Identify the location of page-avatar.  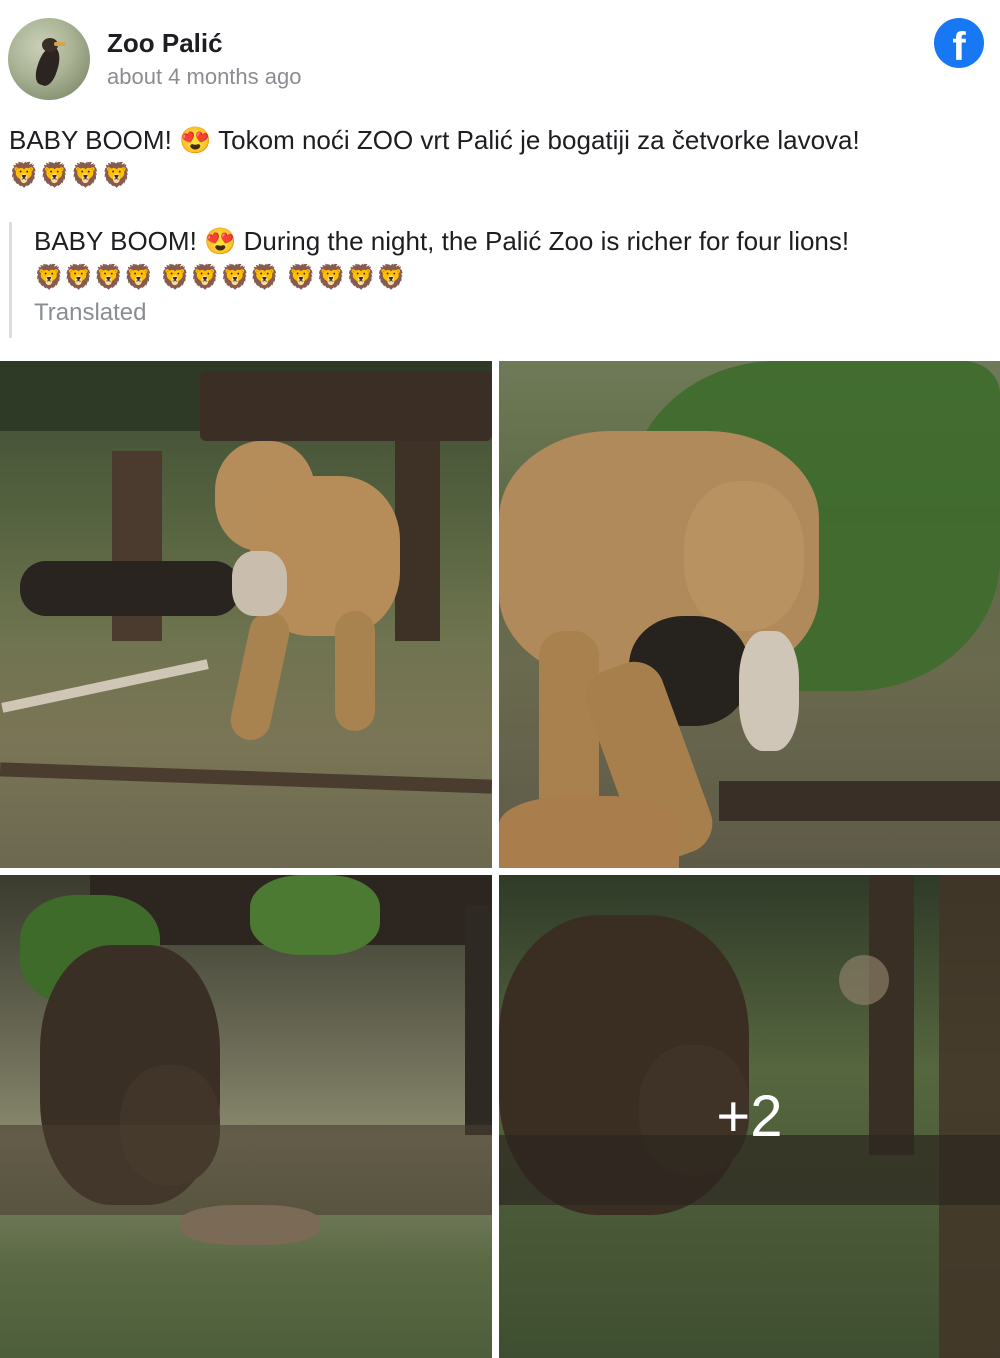
(49, 59).